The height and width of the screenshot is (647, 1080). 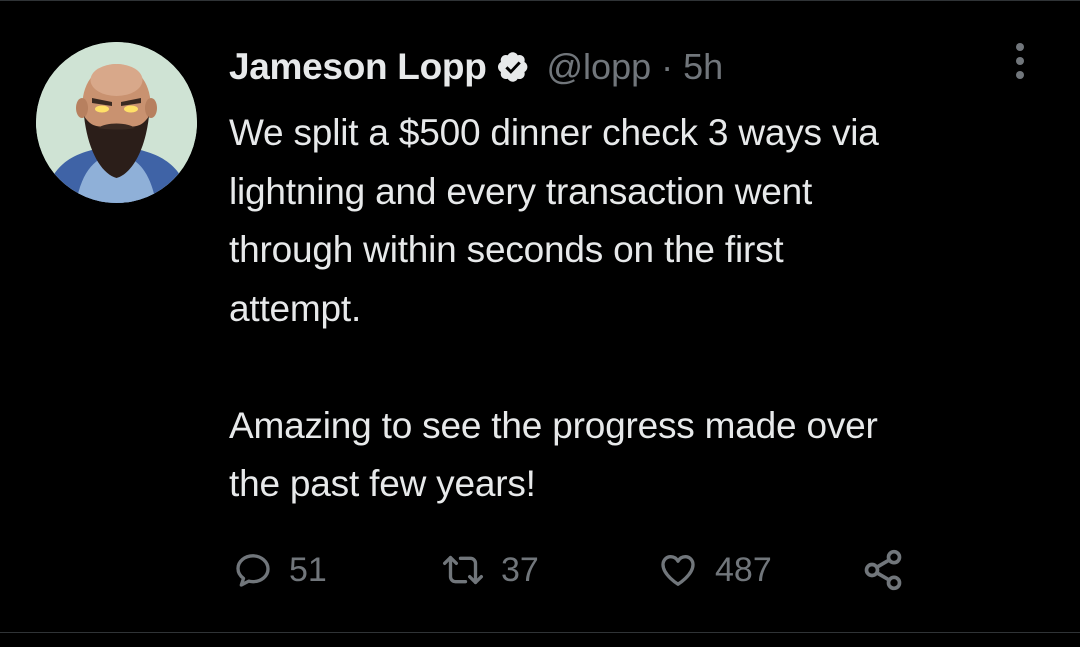 What do you see at coordinates (253, 570) in the screenshot?
I see `reply-icon` at bounding box center [253, 570].